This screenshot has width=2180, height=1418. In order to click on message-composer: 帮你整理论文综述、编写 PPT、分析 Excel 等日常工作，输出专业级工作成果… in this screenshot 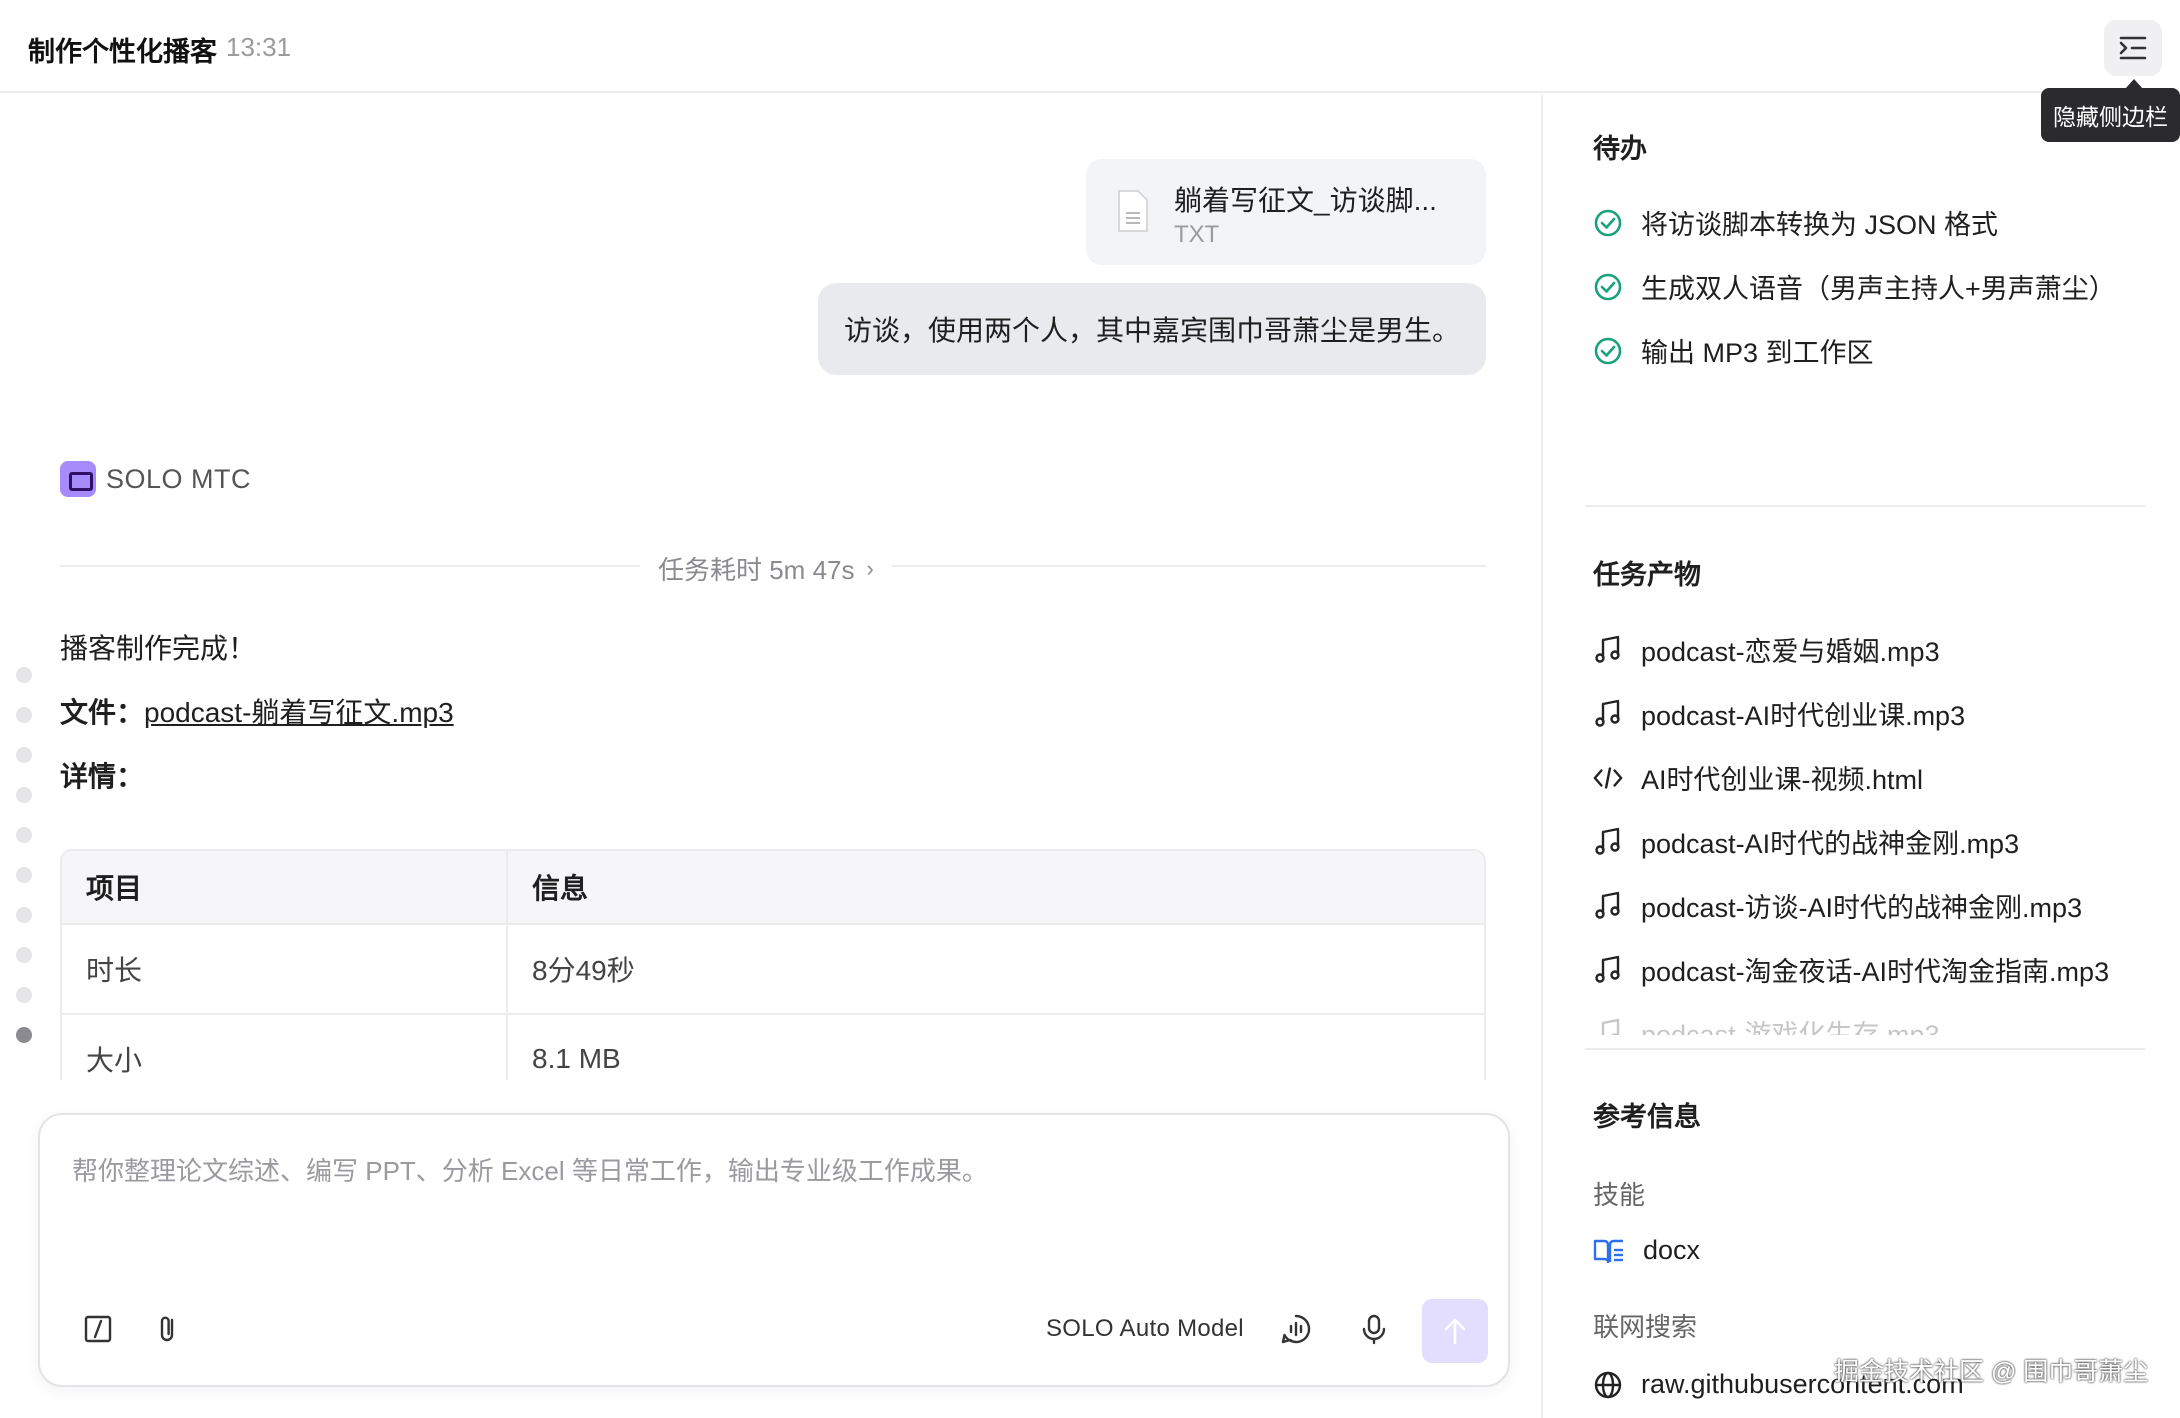, I will do `click(774, 1250)`.